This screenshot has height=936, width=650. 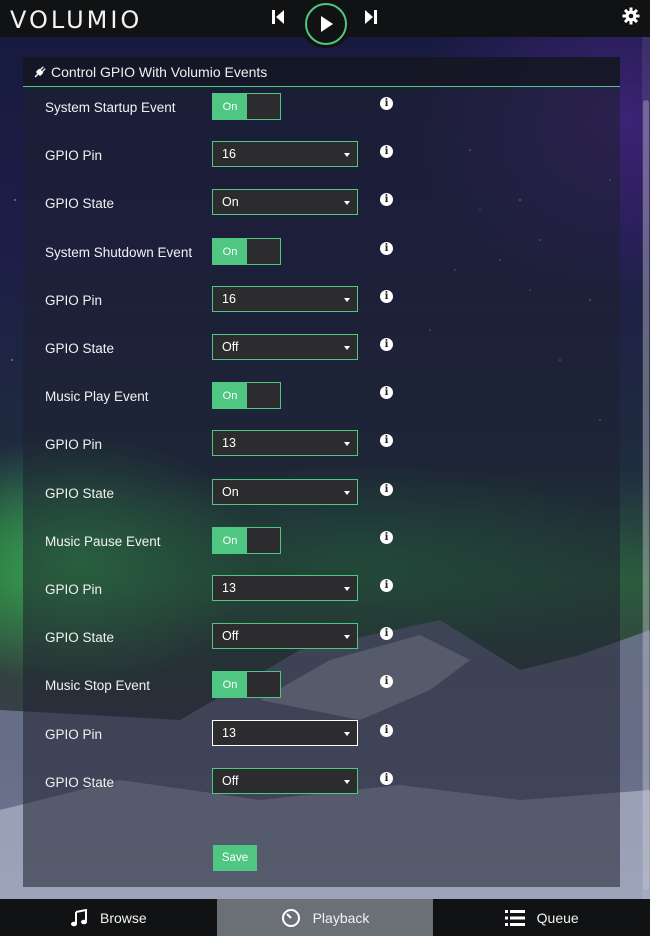 I want to click on play-icon, so click(x=327, y=24).